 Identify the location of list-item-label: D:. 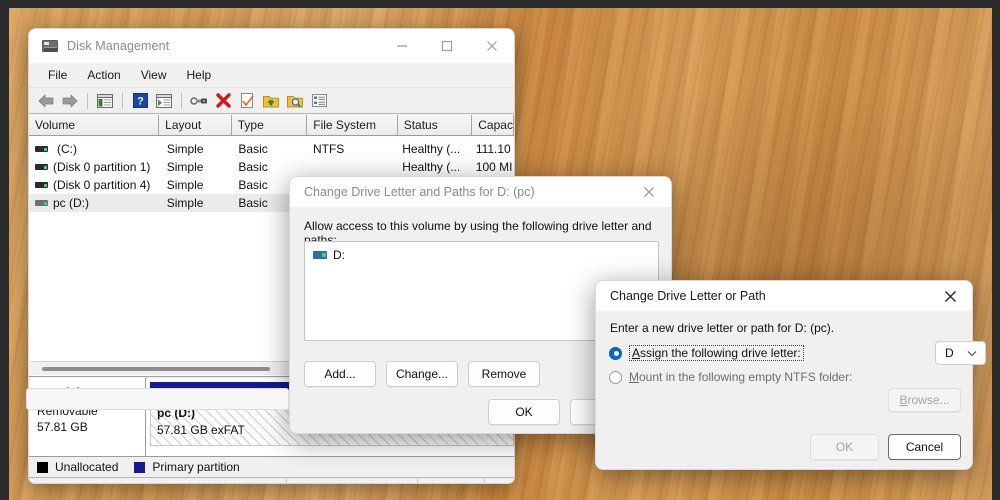
(339, 255).